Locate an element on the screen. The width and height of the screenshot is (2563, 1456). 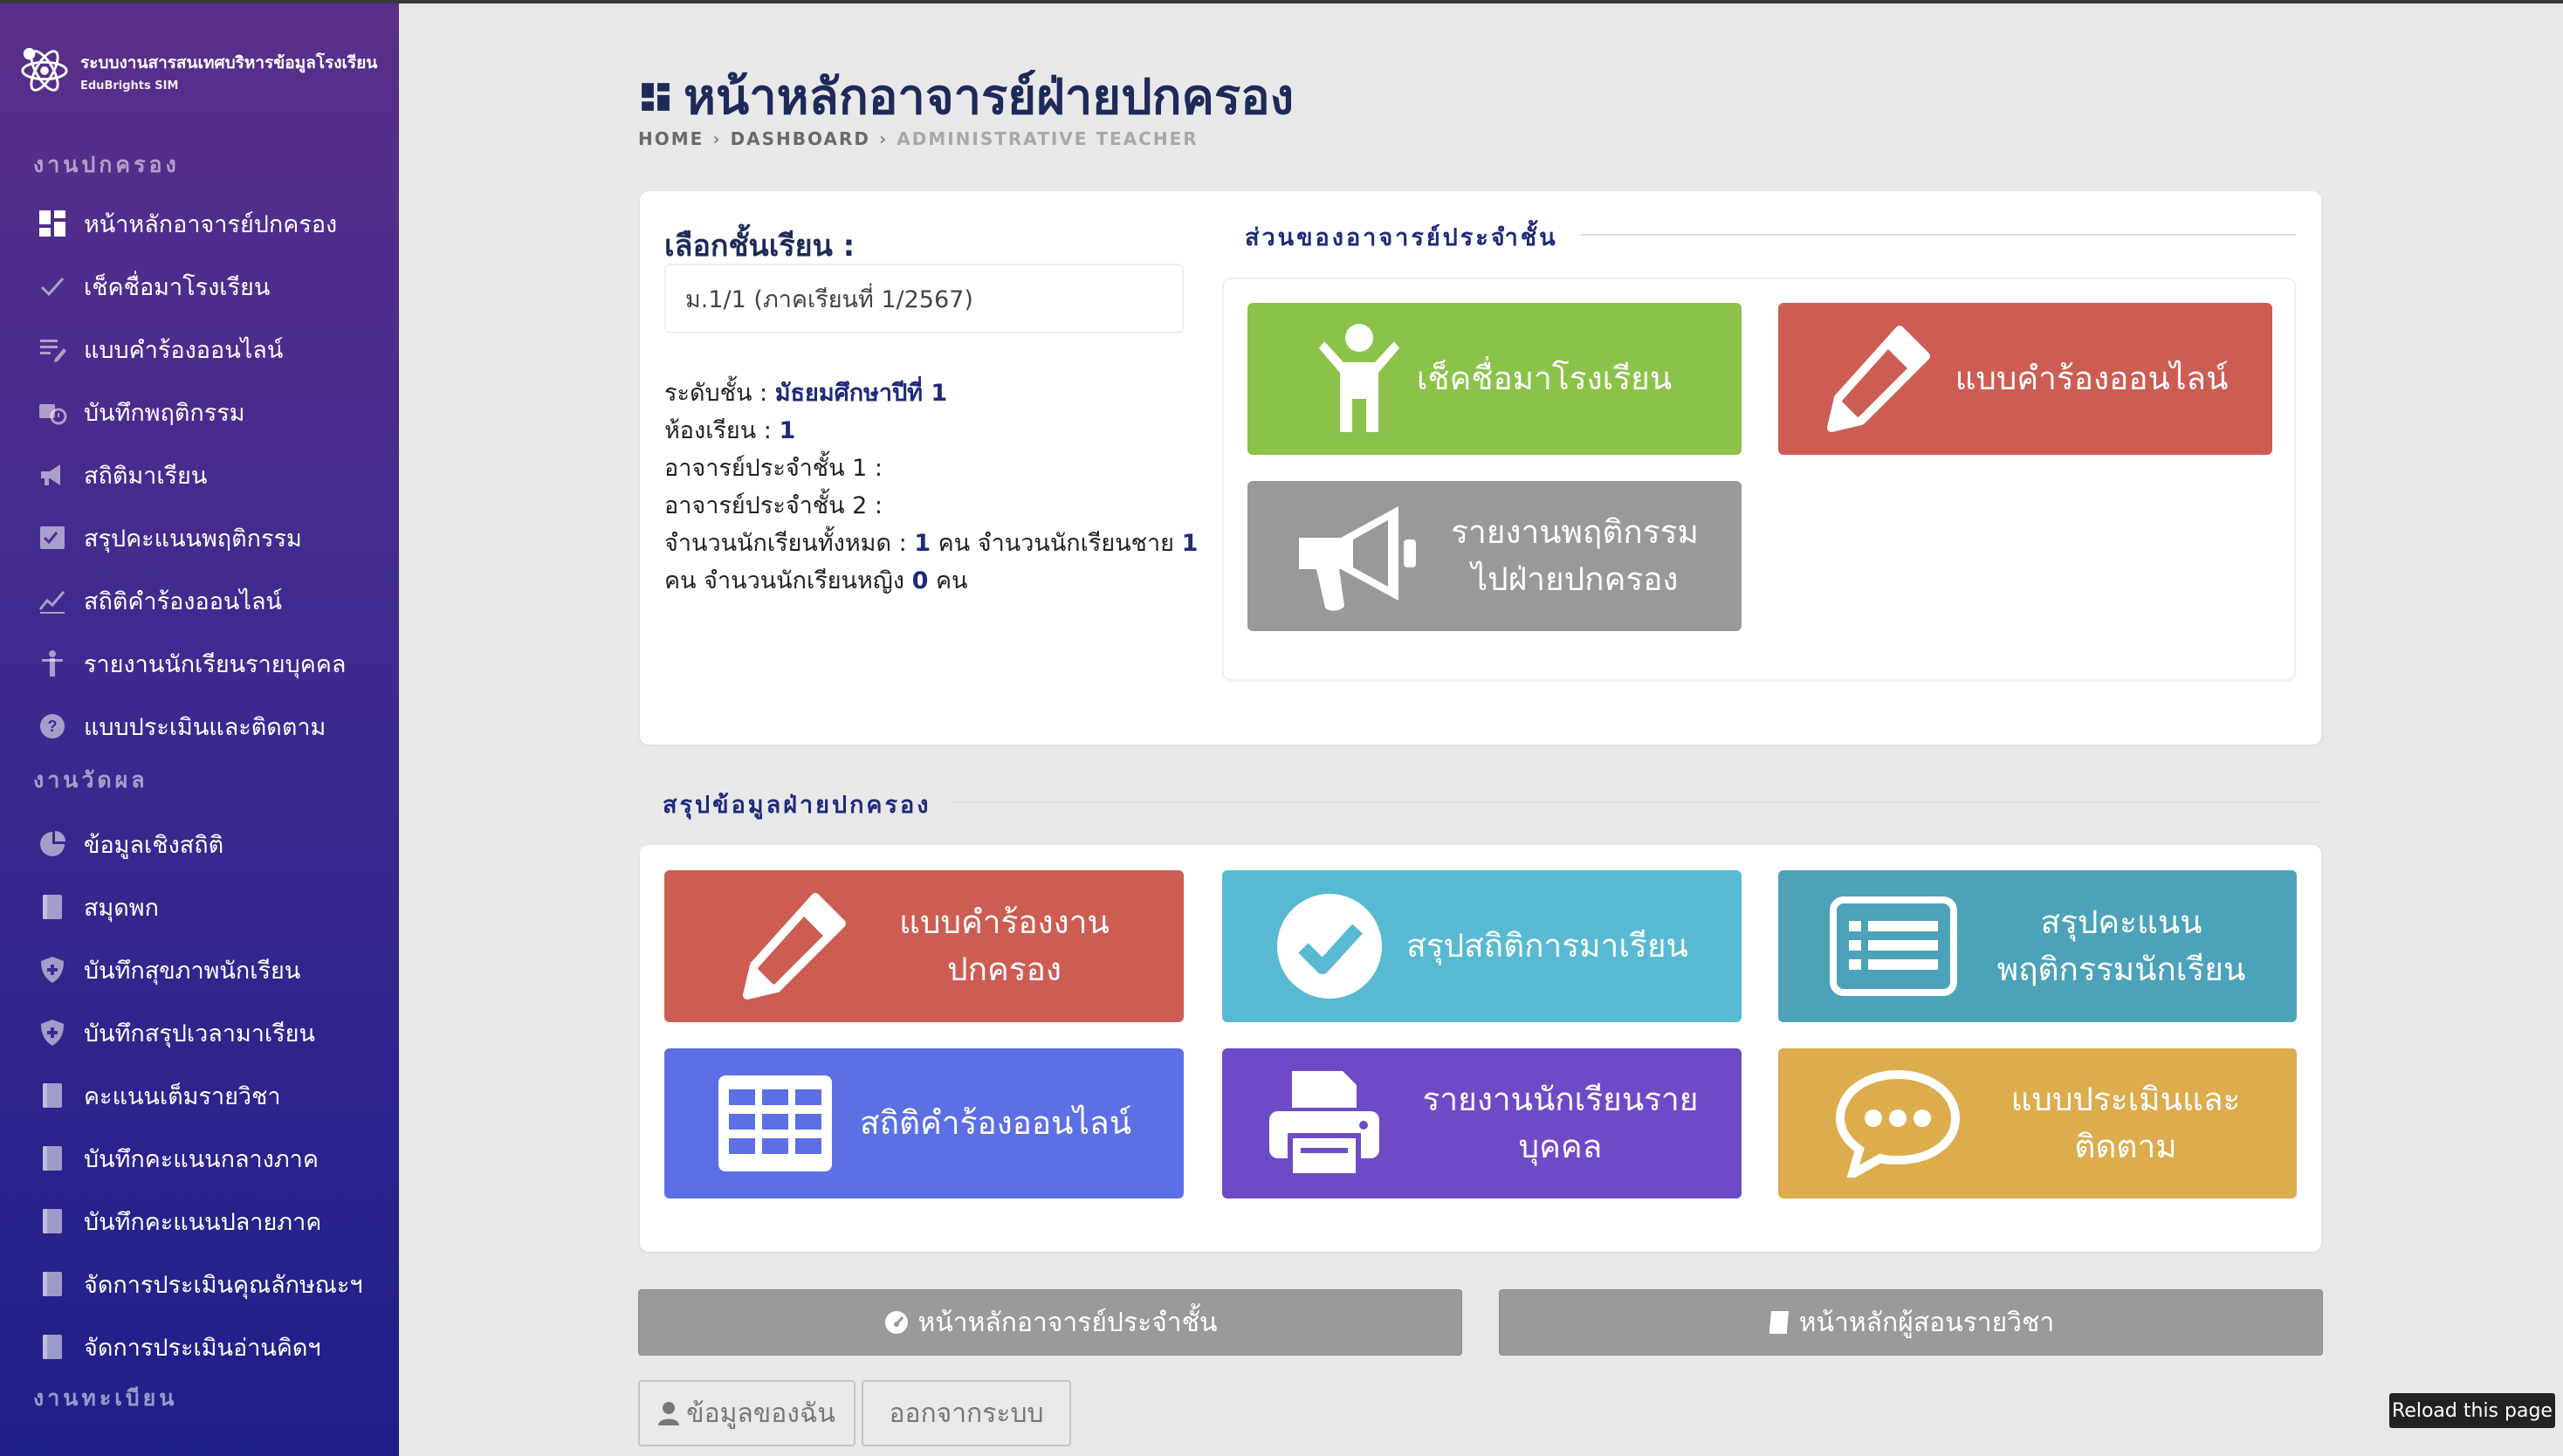
tile-assessment: แบบประเมินและ ติดตาม is located at coordinates (2037, 1123).